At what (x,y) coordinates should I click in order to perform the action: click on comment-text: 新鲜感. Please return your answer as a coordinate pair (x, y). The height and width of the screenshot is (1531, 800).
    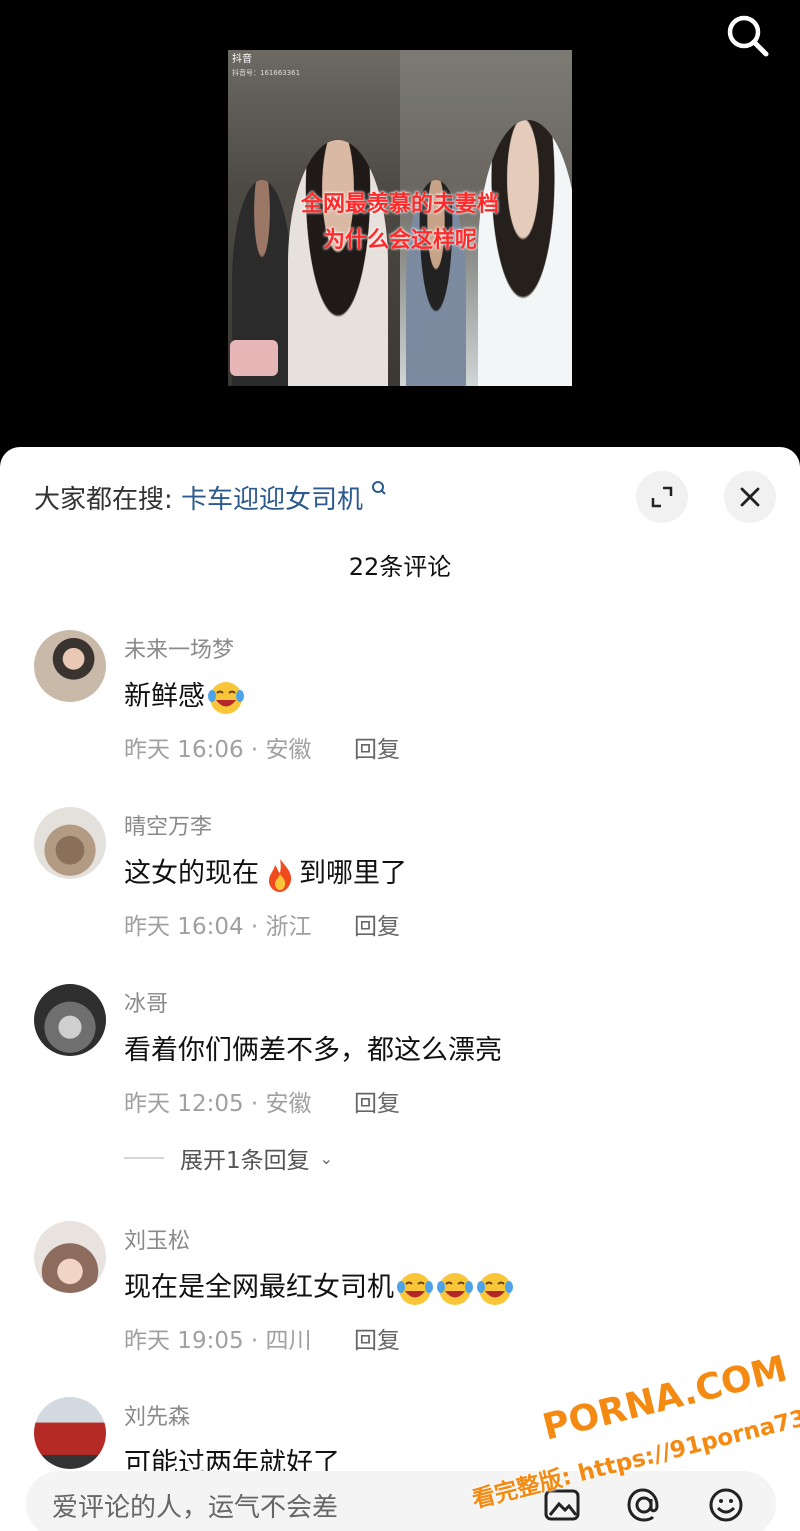
    Looking at the image, I should click on (184, 695).